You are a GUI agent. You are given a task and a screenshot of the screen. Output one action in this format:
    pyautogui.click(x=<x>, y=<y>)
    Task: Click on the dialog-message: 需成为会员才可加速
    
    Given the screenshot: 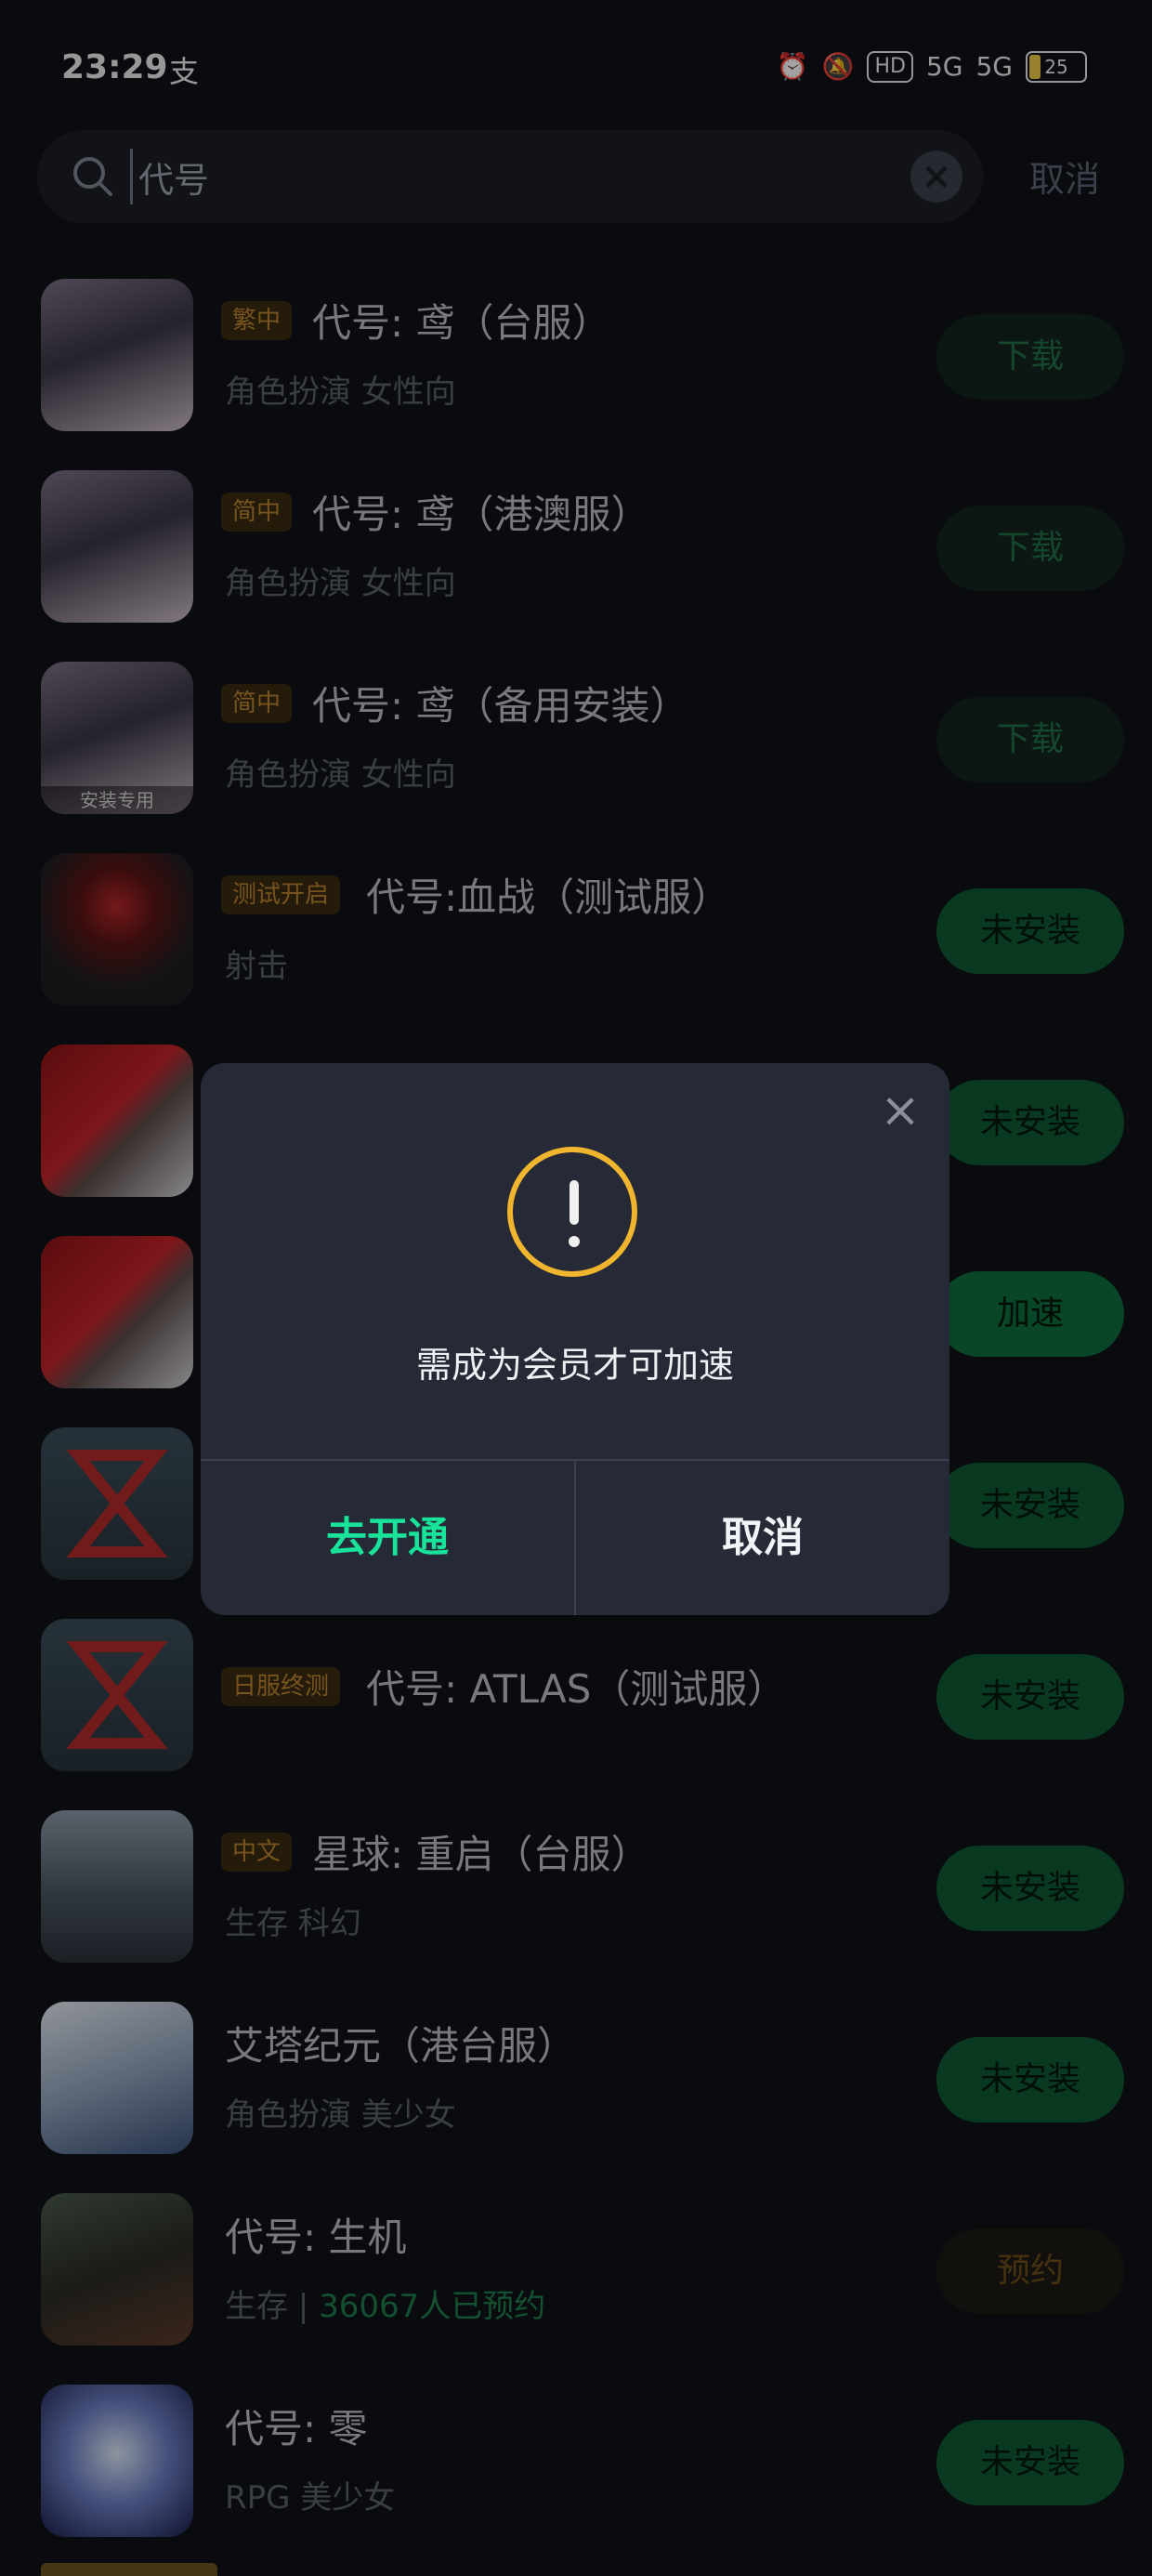 What is the action you would take?
    pyautogui.click(x=574, y=1365)
    